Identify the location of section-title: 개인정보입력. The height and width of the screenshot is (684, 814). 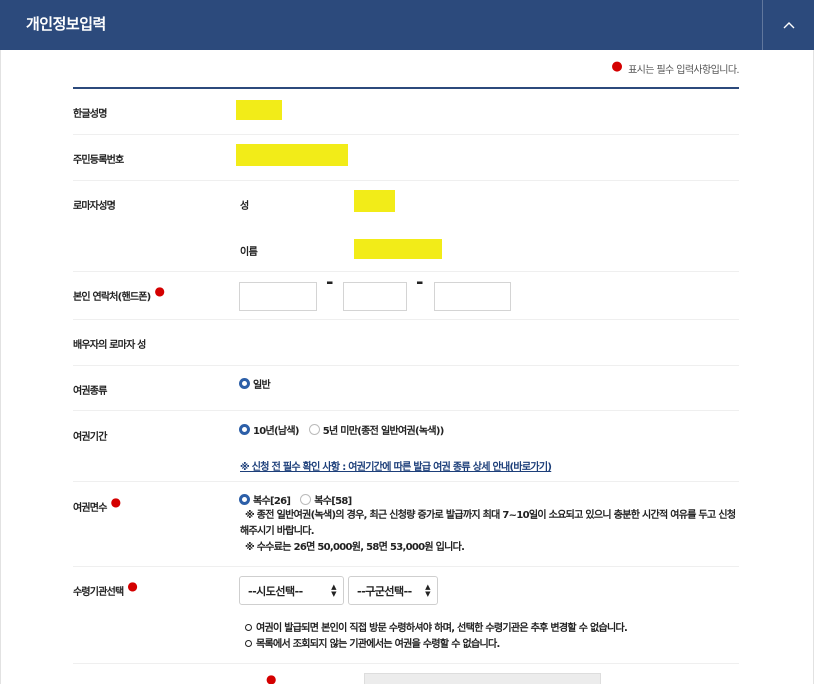
(66, 24).